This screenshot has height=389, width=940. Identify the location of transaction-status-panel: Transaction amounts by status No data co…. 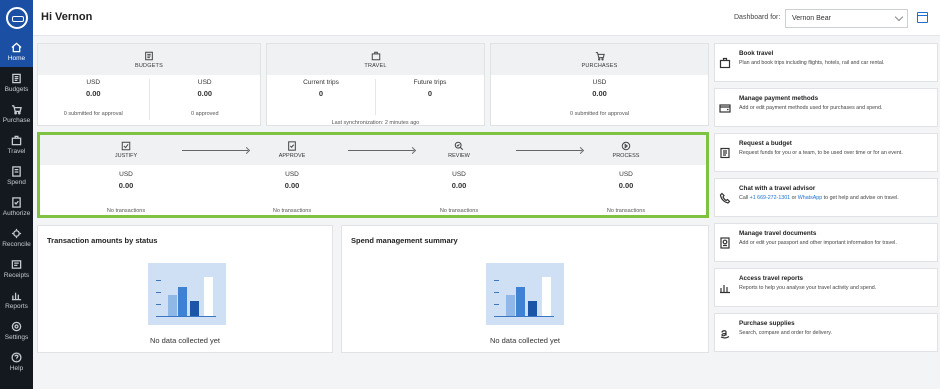
(185, 289).